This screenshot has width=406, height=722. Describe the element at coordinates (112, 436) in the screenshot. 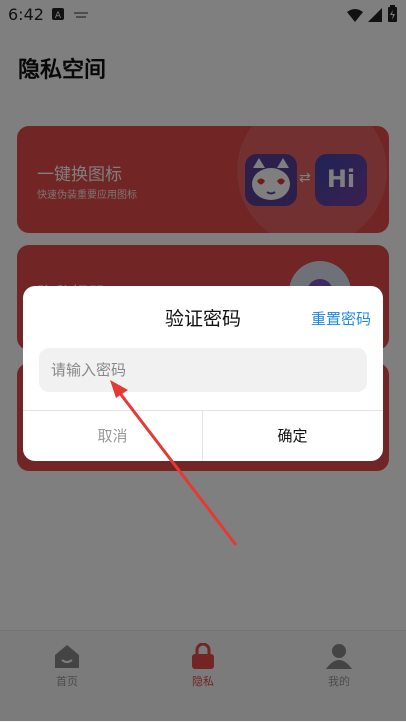

I see `cancel-button: 取消` at that location.